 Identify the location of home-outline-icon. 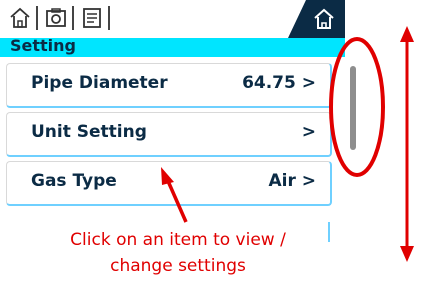
(20, 18).